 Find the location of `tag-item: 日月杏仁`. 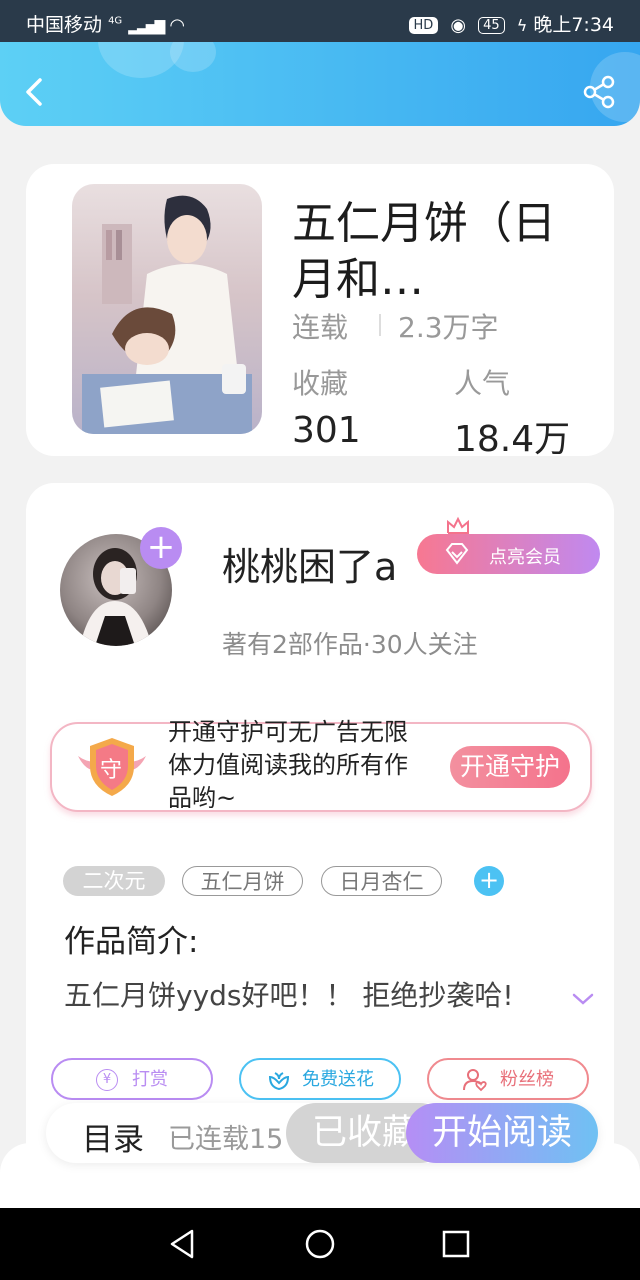

tag-item: 日月杏仁 is located at coordinates (381, 881).